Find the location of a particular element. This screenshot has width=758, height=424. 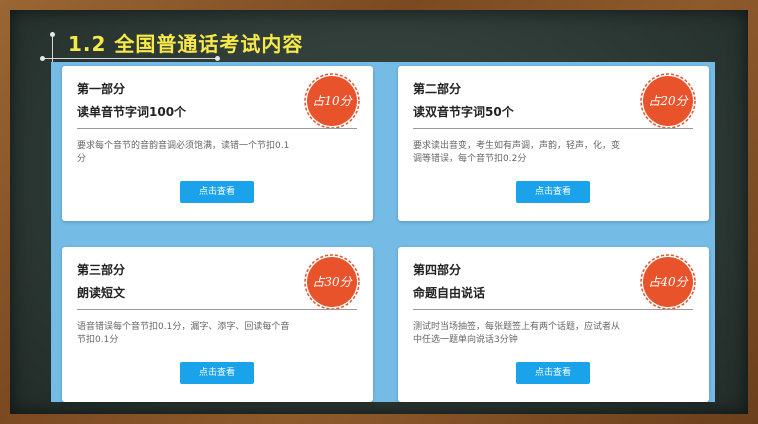

card-description: 测试时当场抽签，每张题签上有两个话题，应试者从中任选一题单向说话3分钟 is located at coordinates (517, 333).